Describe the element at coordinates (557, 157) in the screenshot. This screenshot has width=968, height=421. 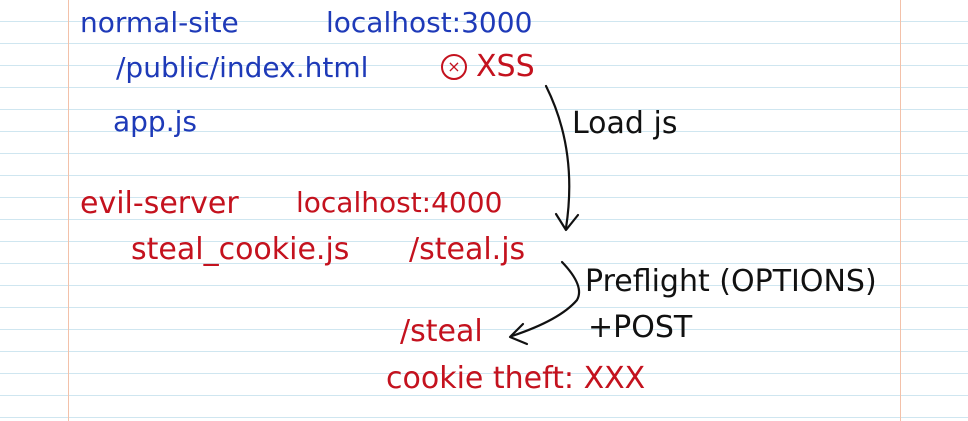
I see `load-js-arrow` at that location.